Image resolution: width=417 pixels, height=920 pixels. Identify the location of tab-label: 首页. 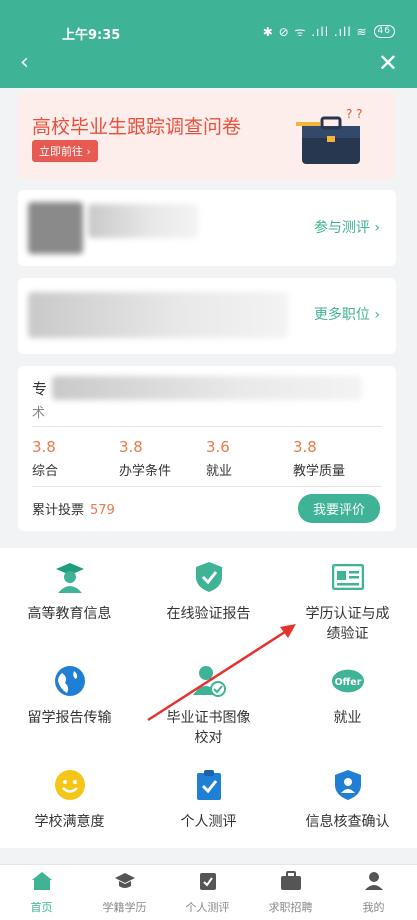
(41, 907).